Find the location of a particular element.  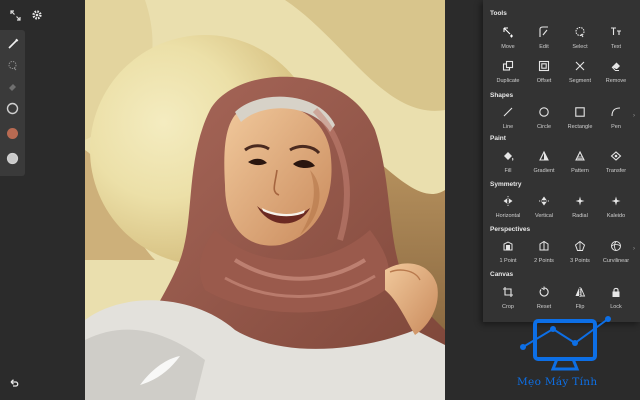

tool-text: Text is located at coordinates (616, 39).